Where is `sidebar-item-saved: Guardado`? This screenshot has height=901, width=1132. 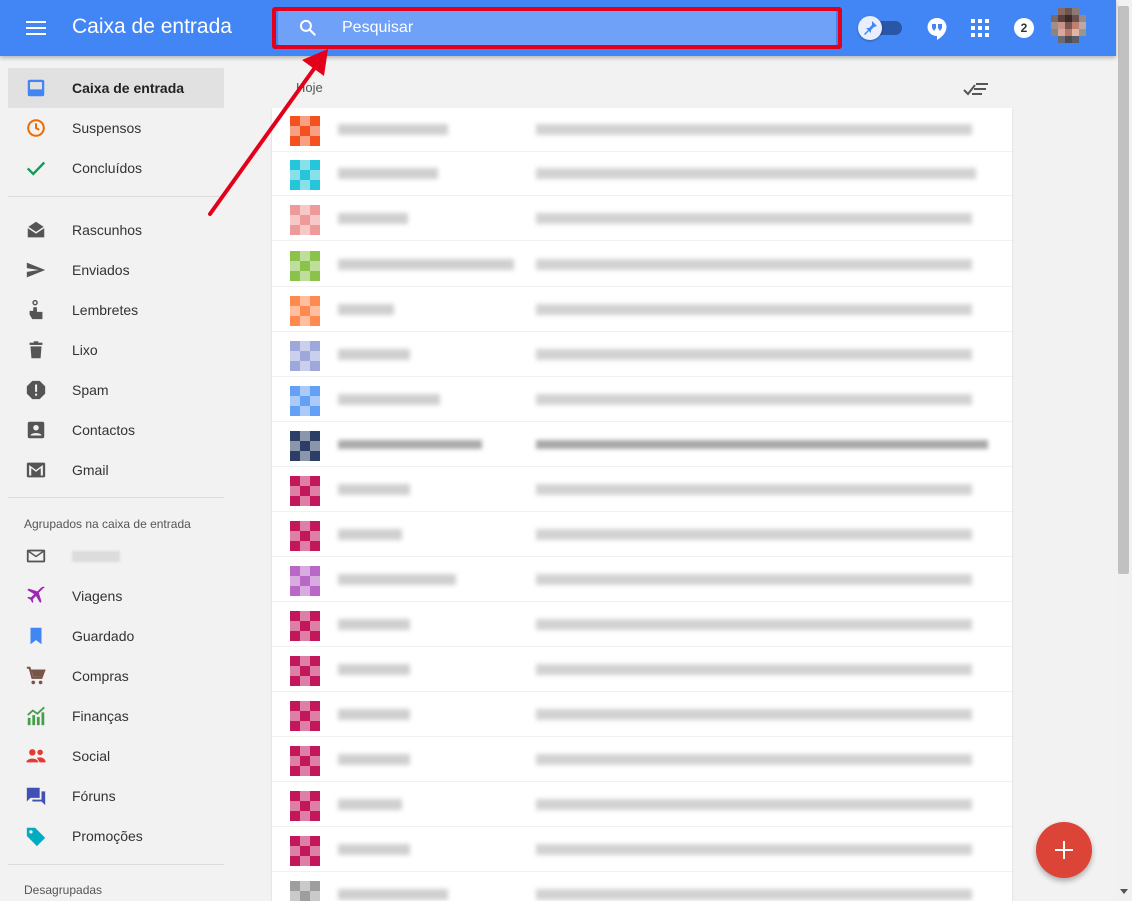
sidebar-item-saved: Guardado is located at coordinates (116, 636).